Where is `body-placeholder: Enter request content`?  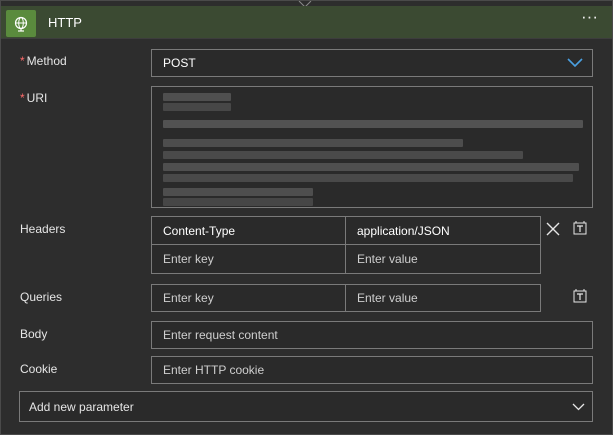 body-placeholder: Enter request content is located at coordinates (220, 335).